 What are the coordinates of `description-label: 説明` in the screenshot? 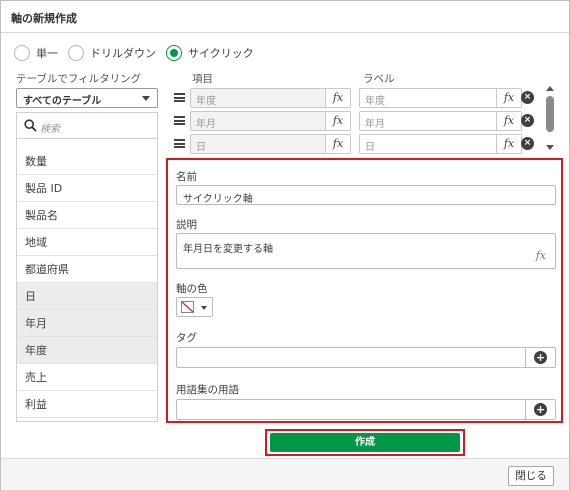 It's located at (186, 225).